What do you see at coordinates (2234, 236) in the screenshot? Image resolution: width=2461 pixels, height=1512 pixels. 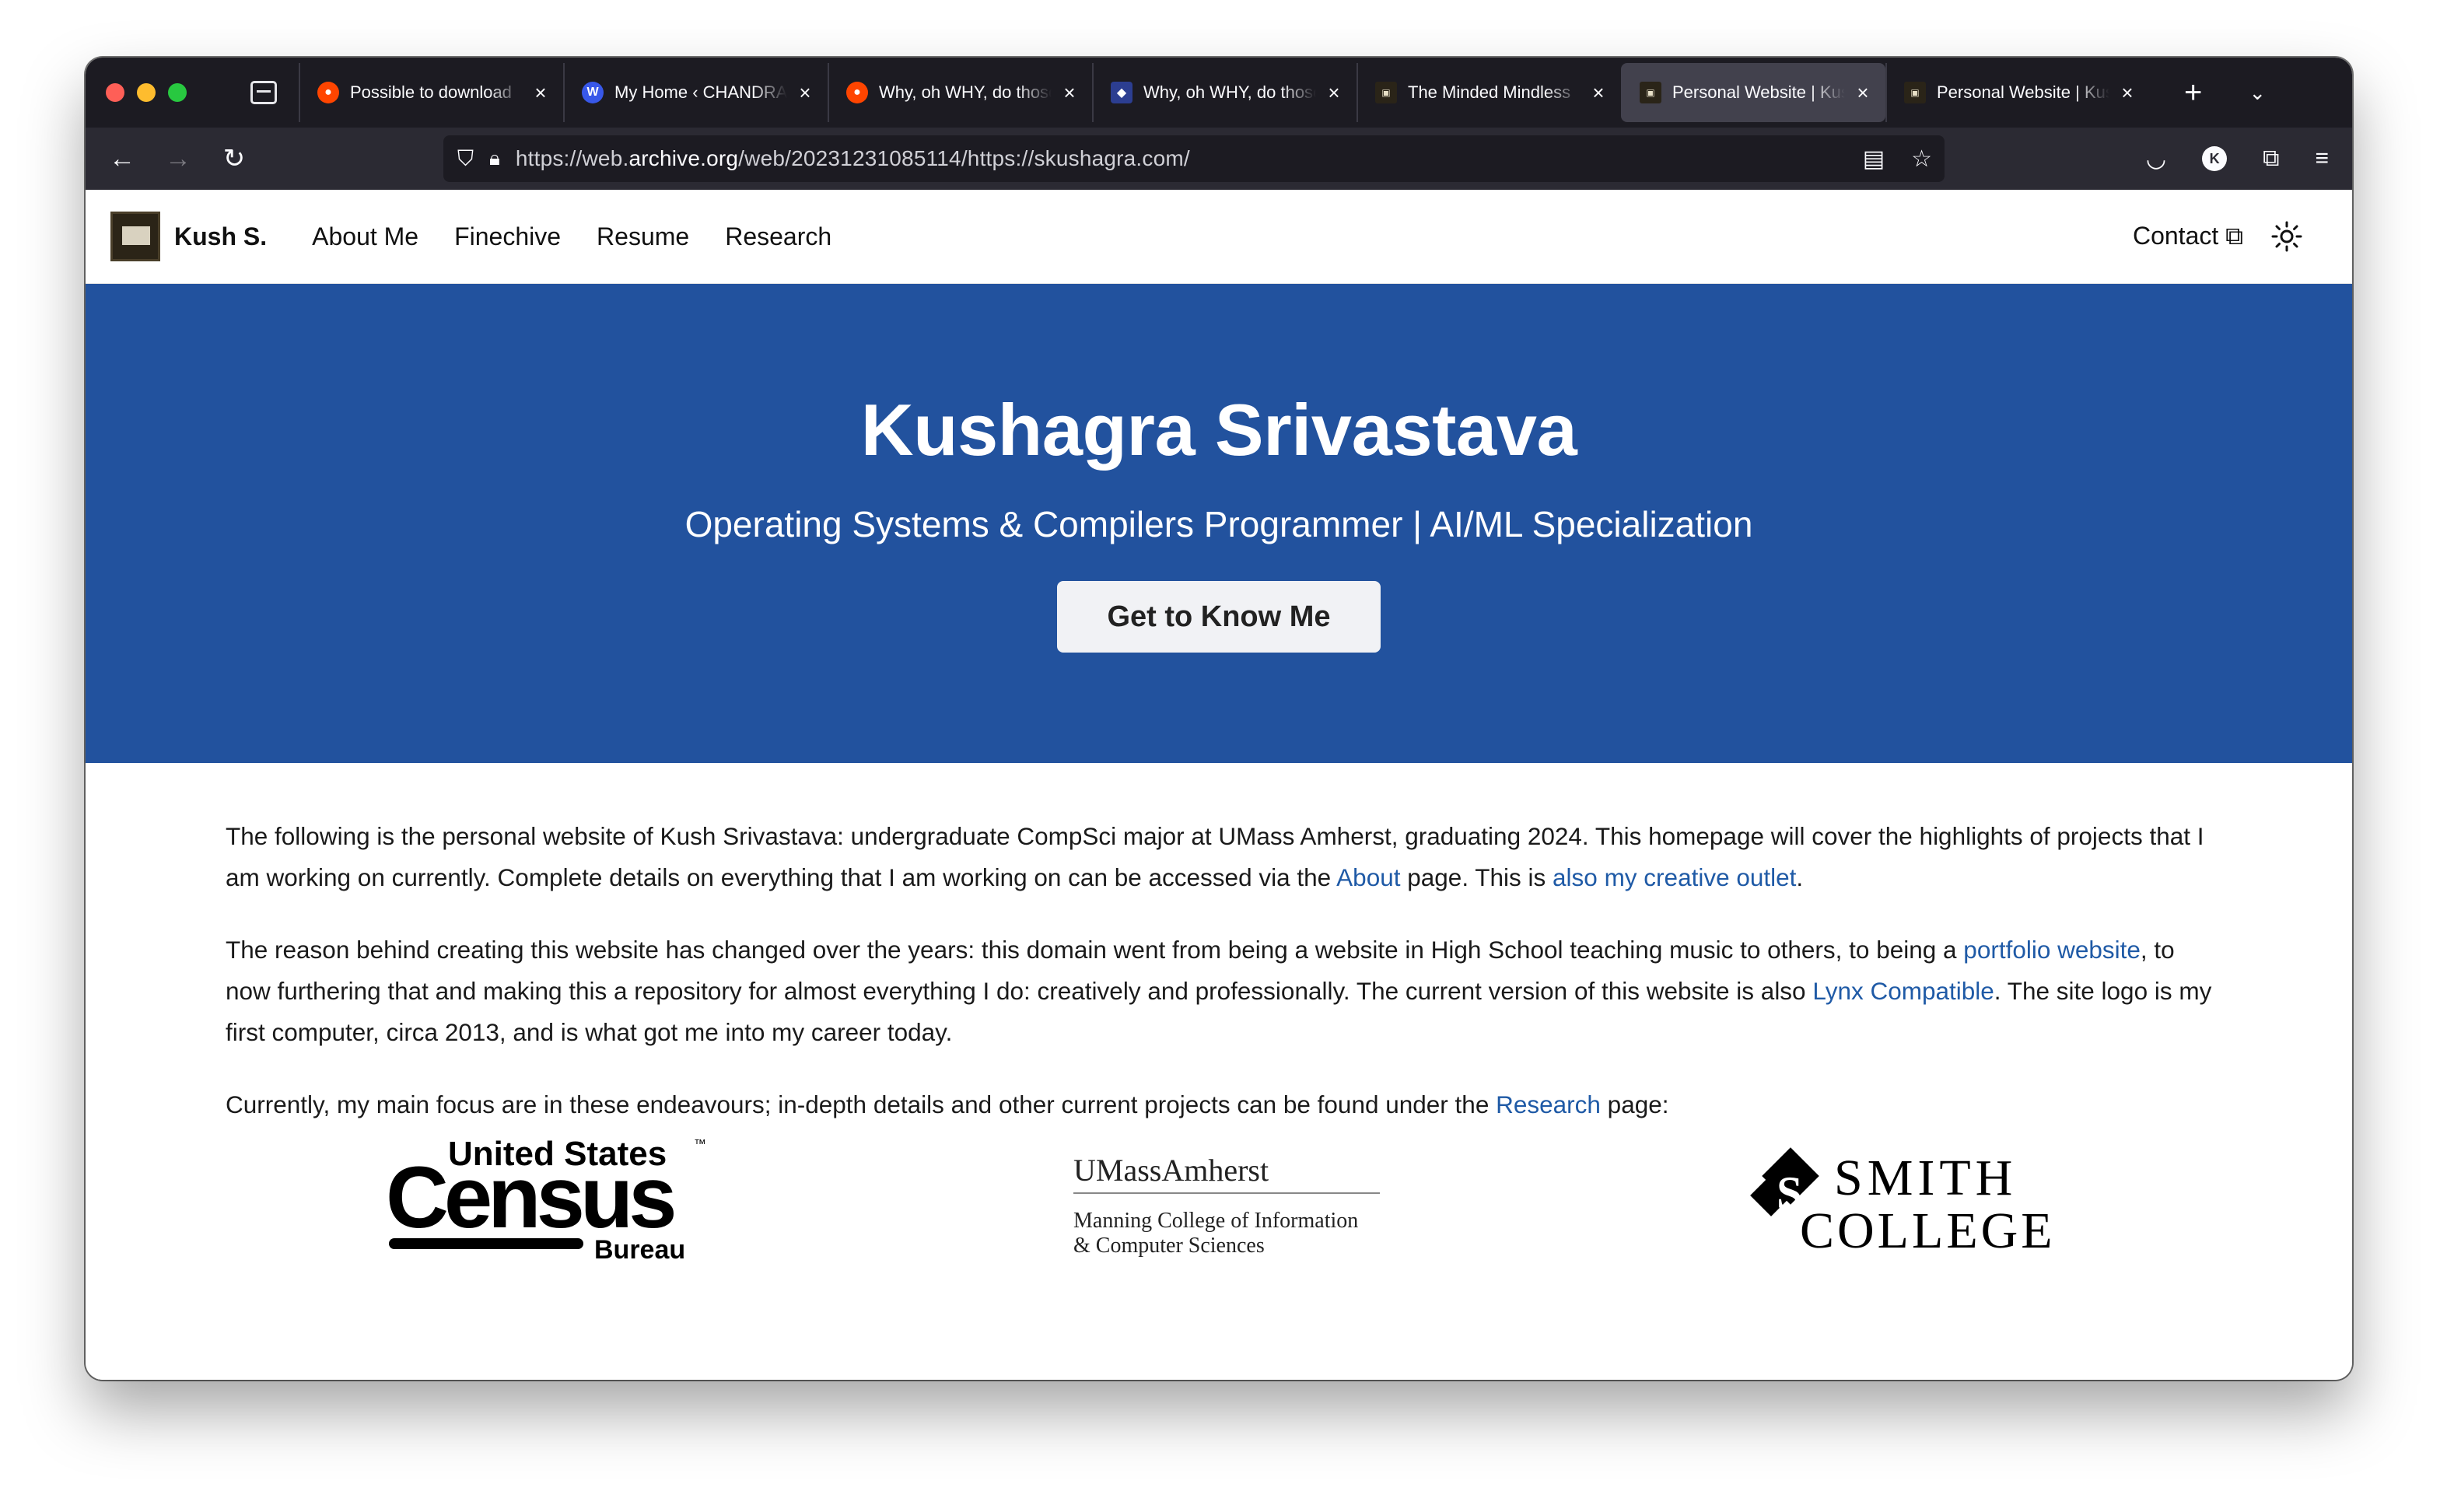 I see `external-link-icon: ⧉` at bounding box center [2234, 236].